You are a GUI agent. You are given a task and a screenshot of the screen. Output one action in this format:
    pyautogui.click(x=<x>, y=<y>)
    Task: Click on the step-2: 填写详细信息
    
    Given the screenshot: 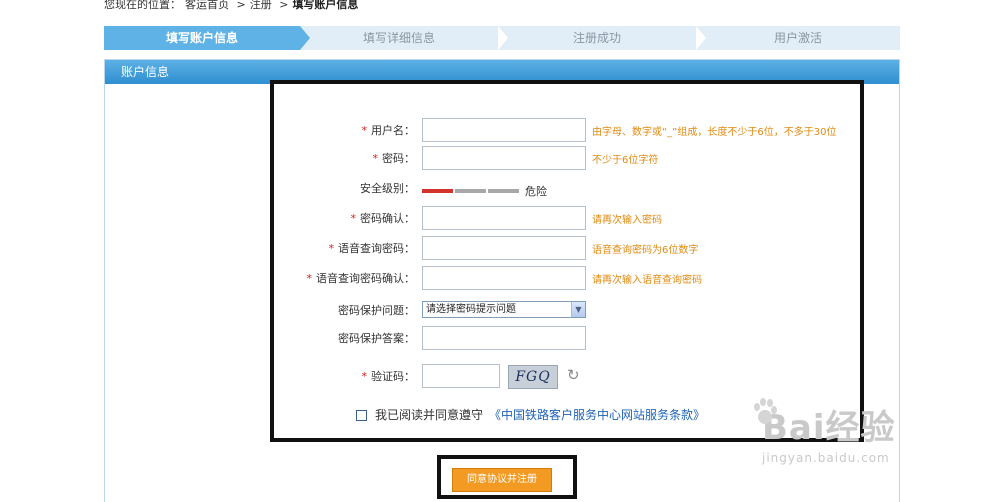 What is the action you would take?
    pyautogui.click(x=399, y=38)
    